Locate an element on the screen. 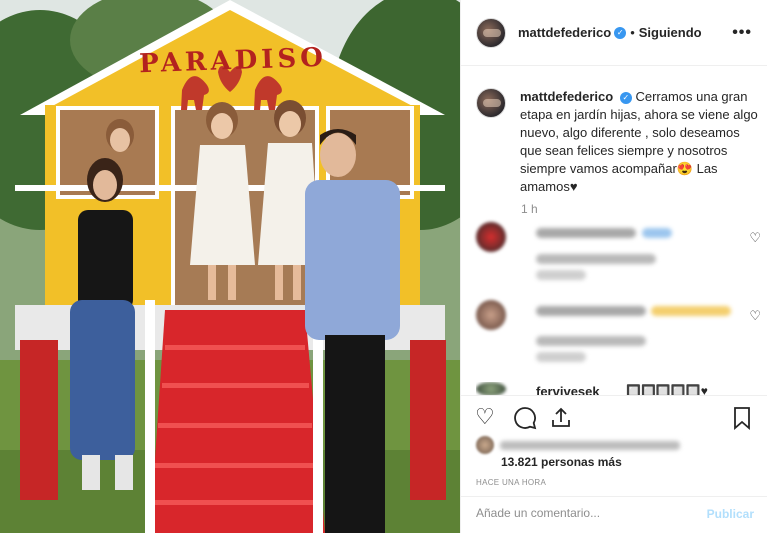 The image size is (767, 533). comment-composer: Publicar is located at coordinates (614, 514).